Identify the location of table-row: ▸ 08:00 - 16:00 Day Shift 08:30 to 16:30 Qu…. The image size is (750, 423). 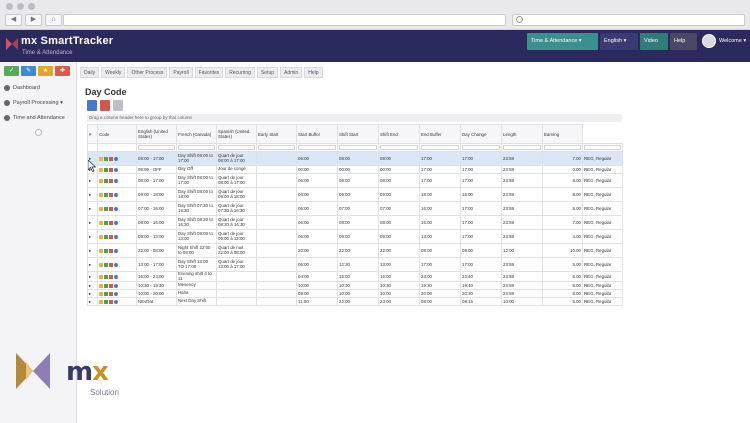
(355, 222).